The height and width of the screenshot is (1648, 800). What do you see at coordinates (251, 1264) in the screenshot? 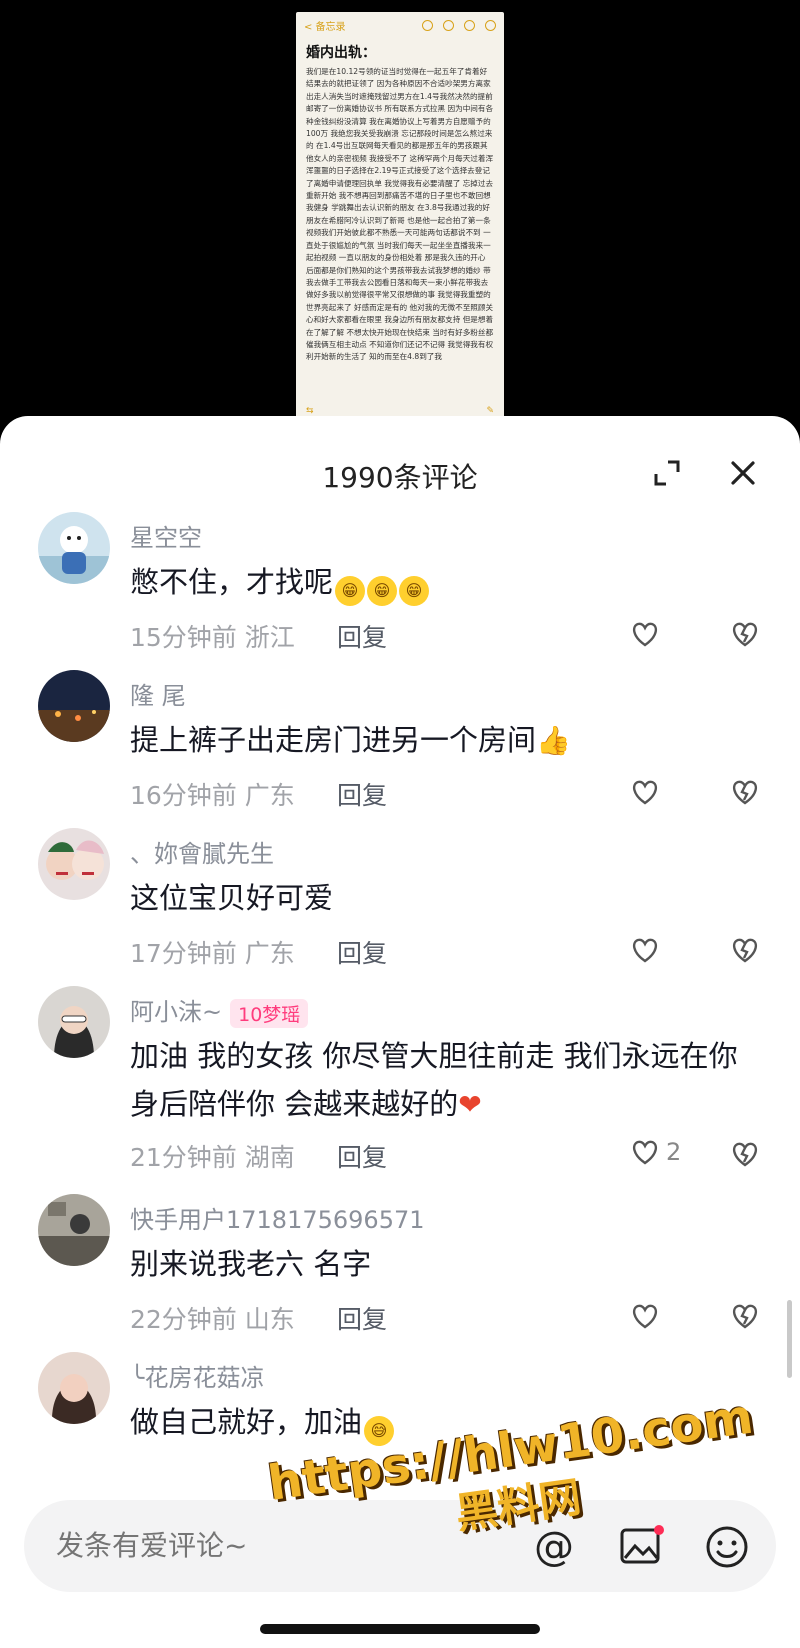
I see `comment-text: 别来说我老六 名字` at bounding box center [251, 1264].